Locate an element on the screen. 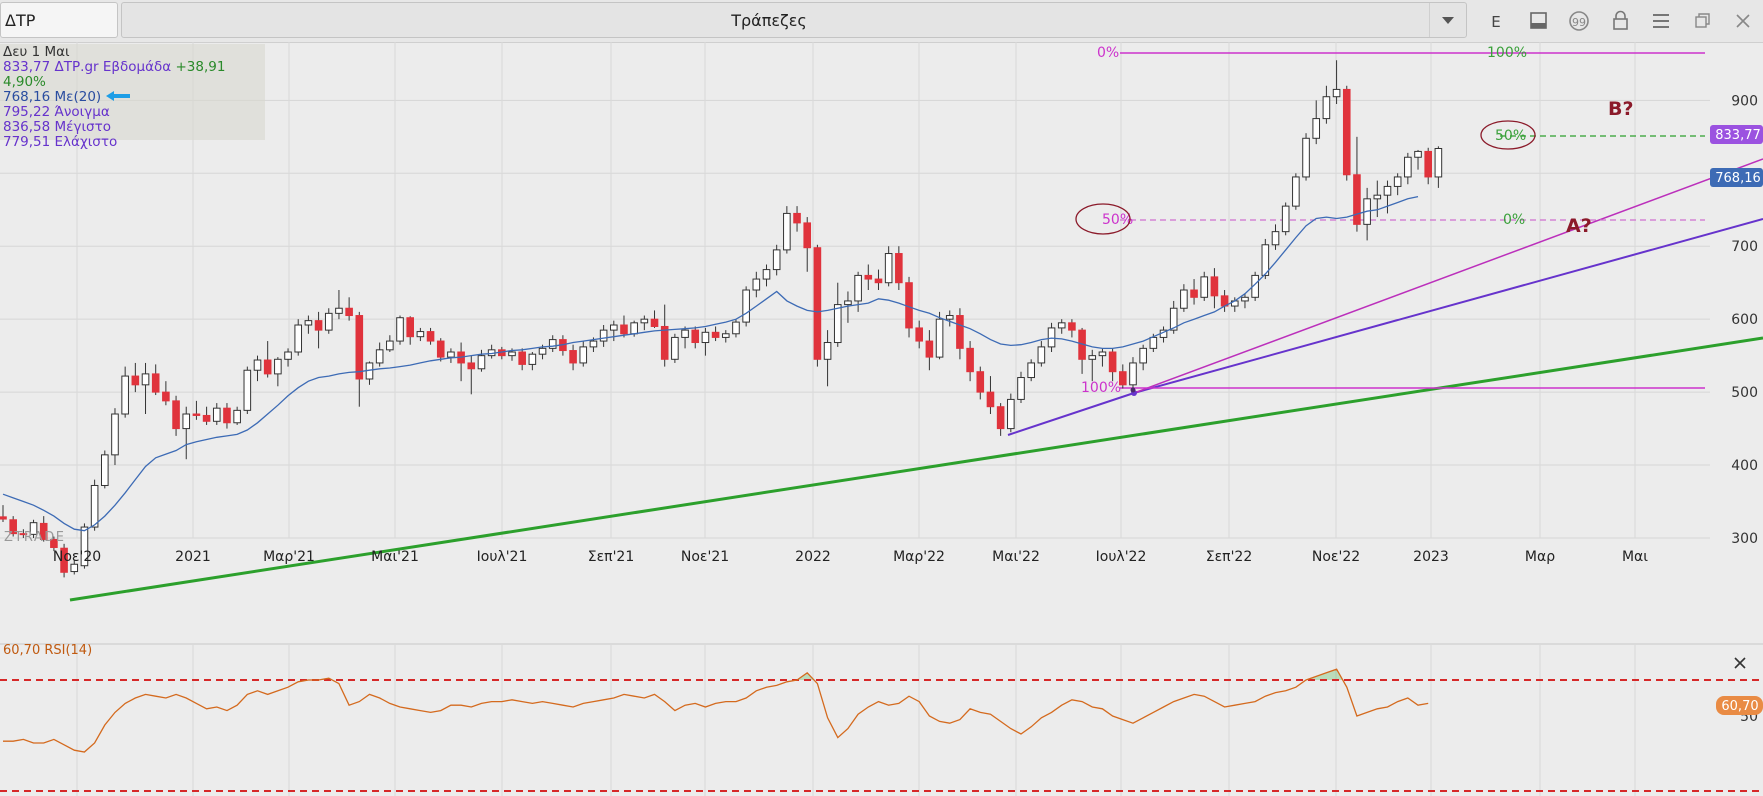  symbol-input: ΔΤΡ is located at coordinates (59, 20).